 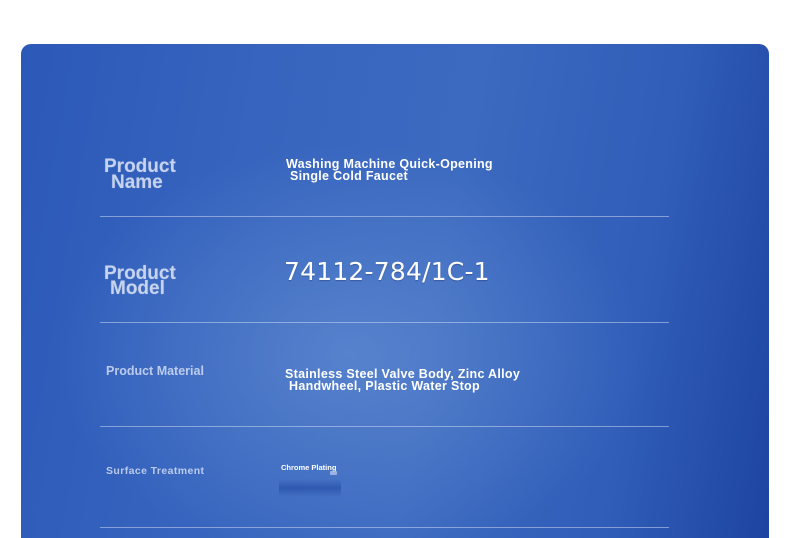 I want to click on plating-reflection, so click(x=310, y=488).